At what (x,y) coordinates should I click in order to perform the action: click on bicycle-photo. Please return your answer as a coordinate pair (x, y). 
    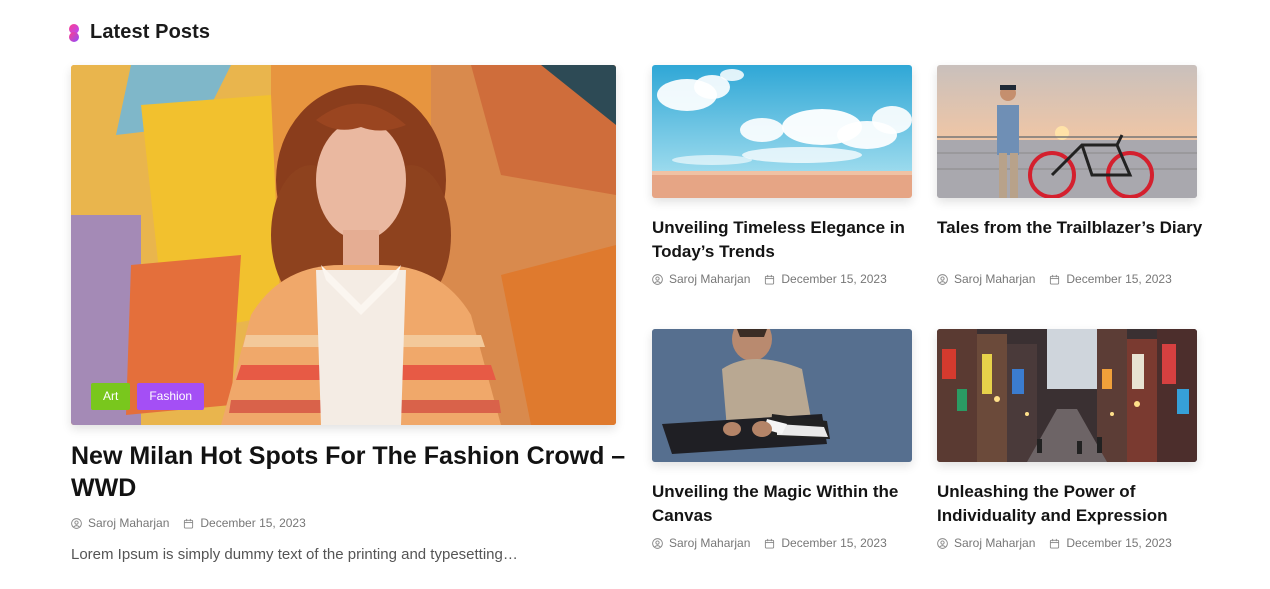
    Looking at the image, I should click on (1067, 131).